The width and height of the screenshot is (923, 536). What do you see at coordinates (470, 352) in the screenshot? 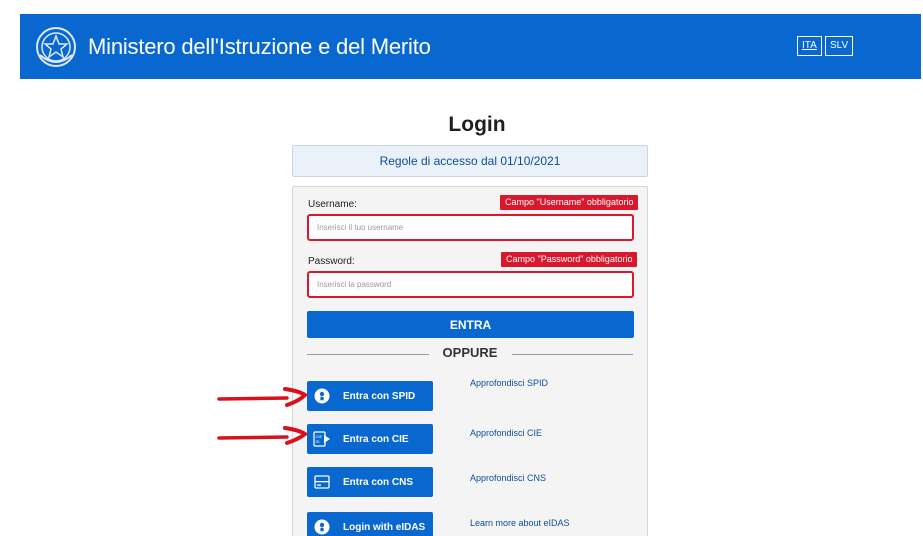
I see `separator-label: OPPURE` at bounding box center [470, 352].